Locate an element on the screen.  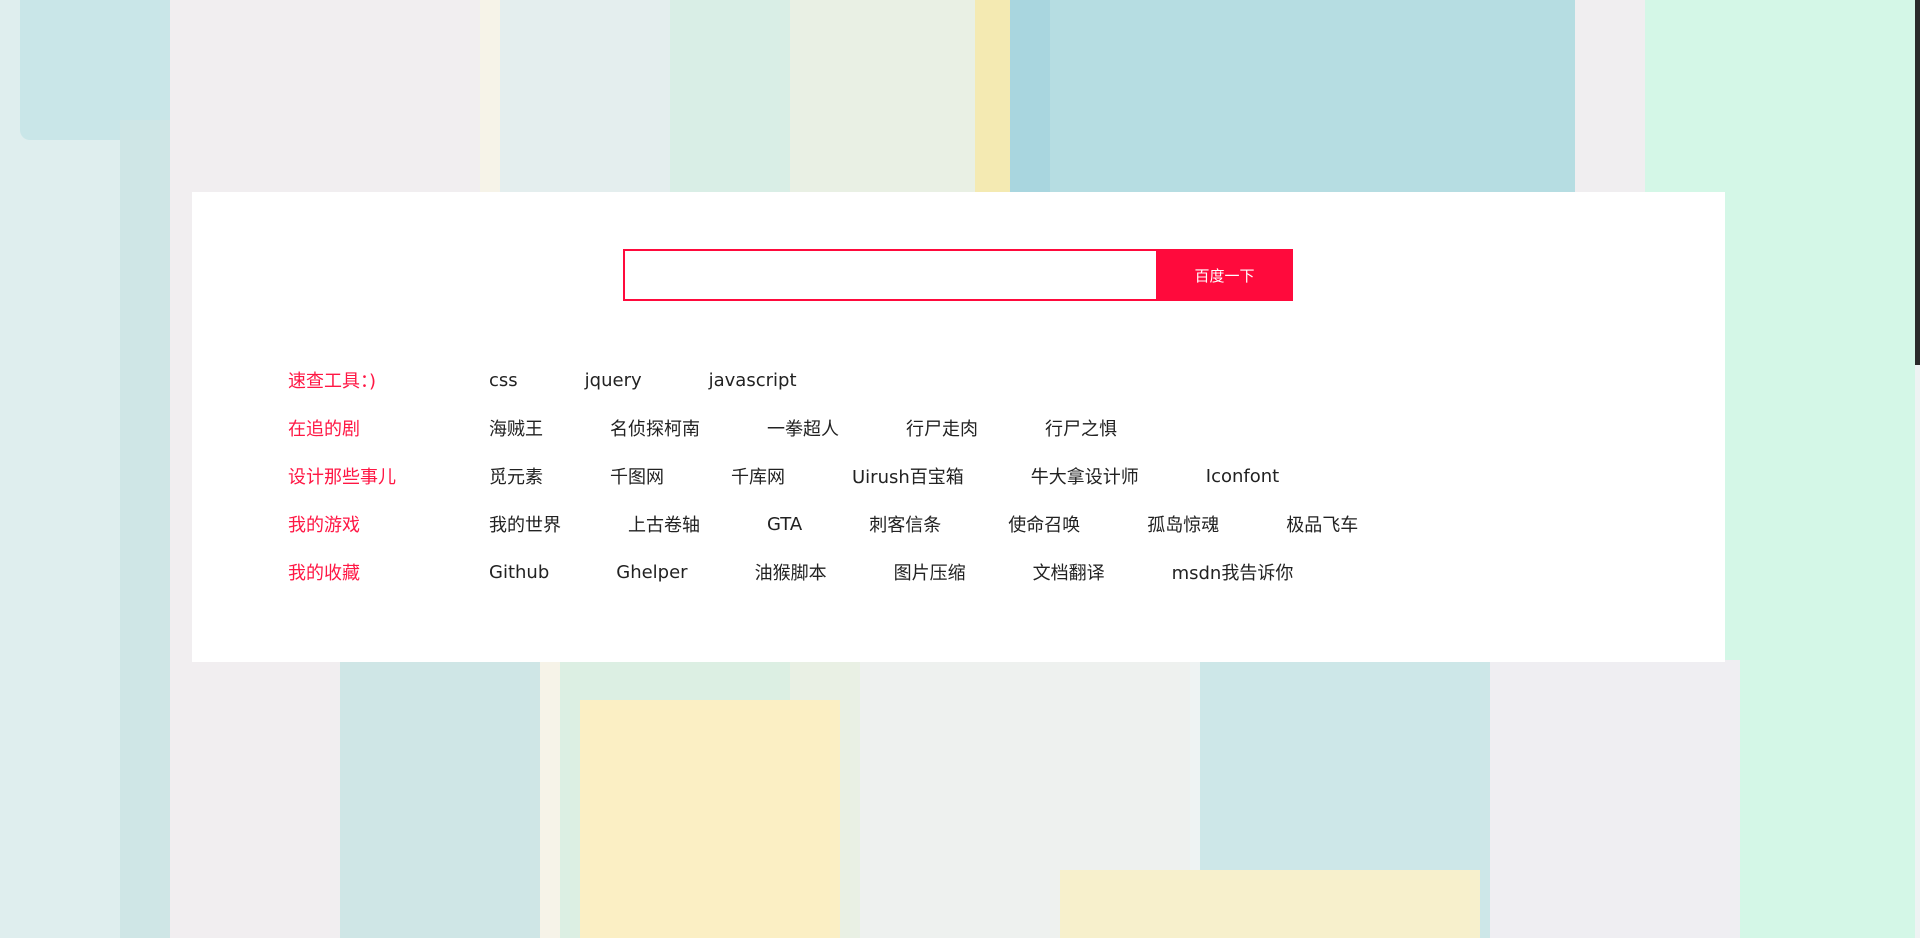
scrollbar-thumb is located at coordinates (1917, 182).